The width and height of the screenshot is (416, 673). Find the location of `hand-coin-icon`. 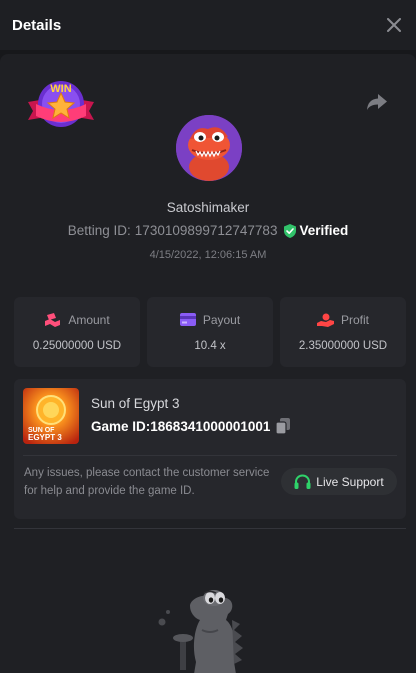

hand-coin-icon is located at coordinates (325, 320).